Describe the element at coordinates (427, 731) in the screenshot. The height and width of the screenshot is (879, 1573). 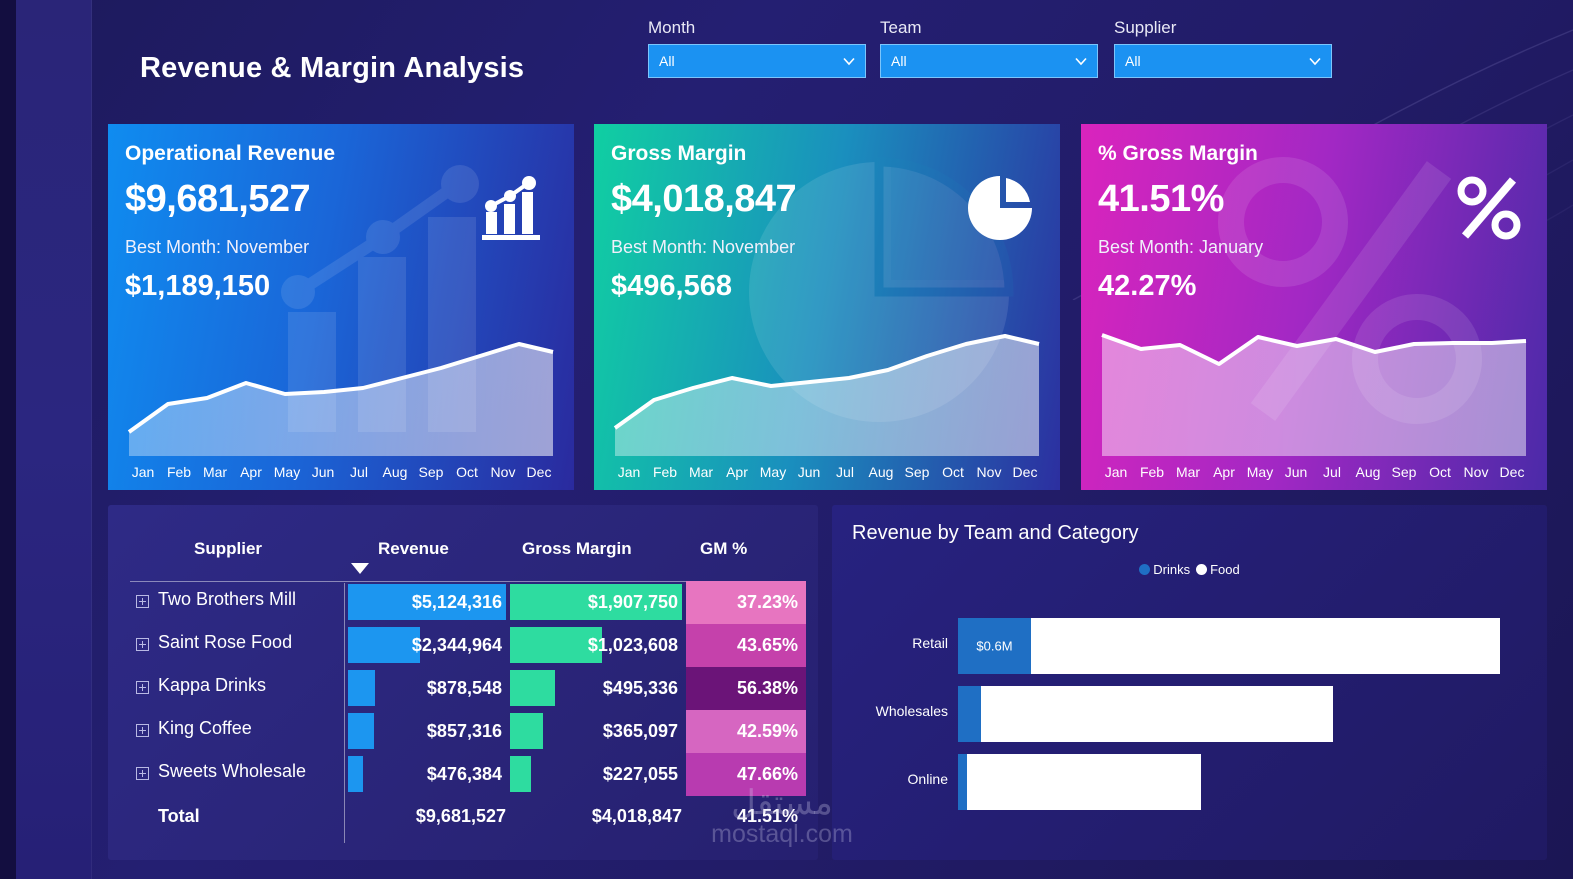
I see `cell-revenue: $857,316` at that location.